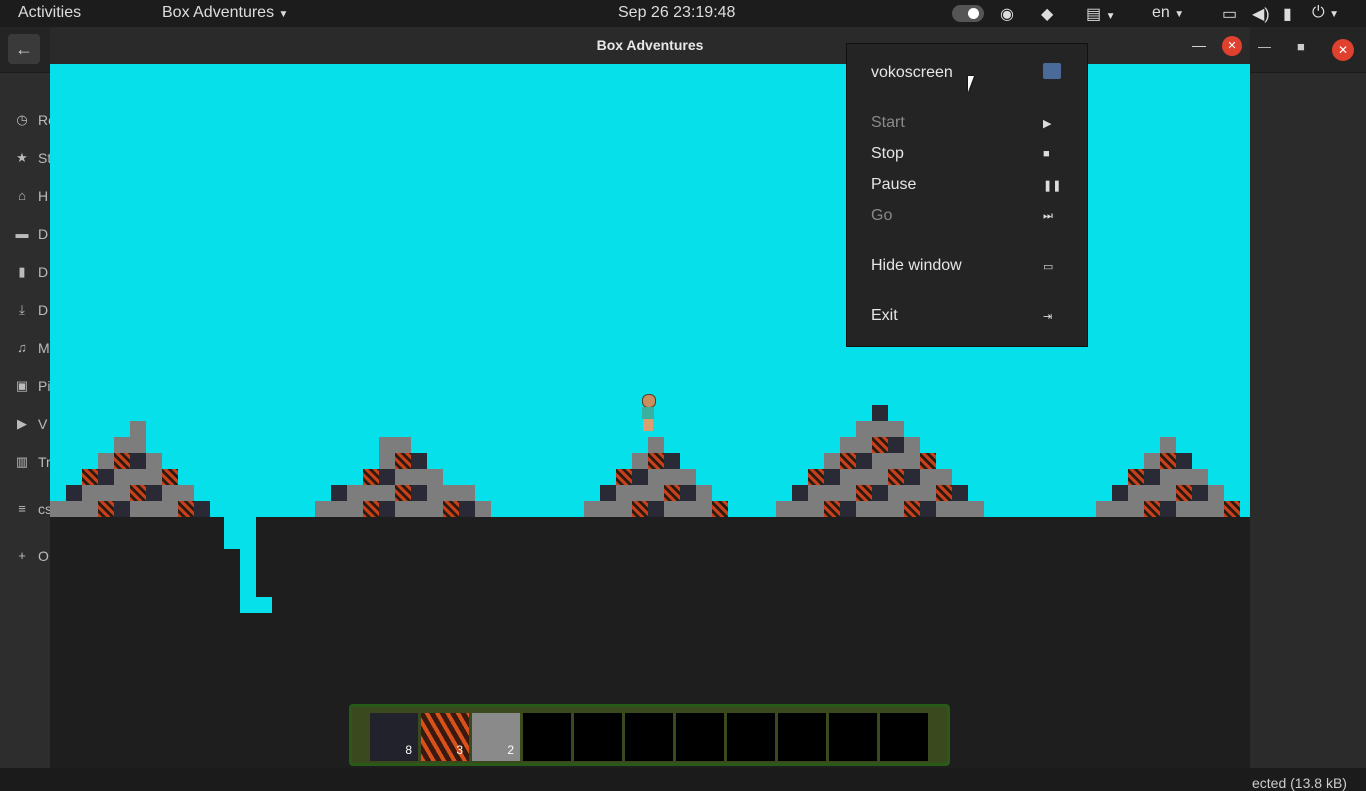 This screenshot has height=791, width=1366. What do you see at coordinates (1100, 14) in the screenshot?
I see `clipboard-icon: ▤ ▼` at bounding box center [1100, 14].